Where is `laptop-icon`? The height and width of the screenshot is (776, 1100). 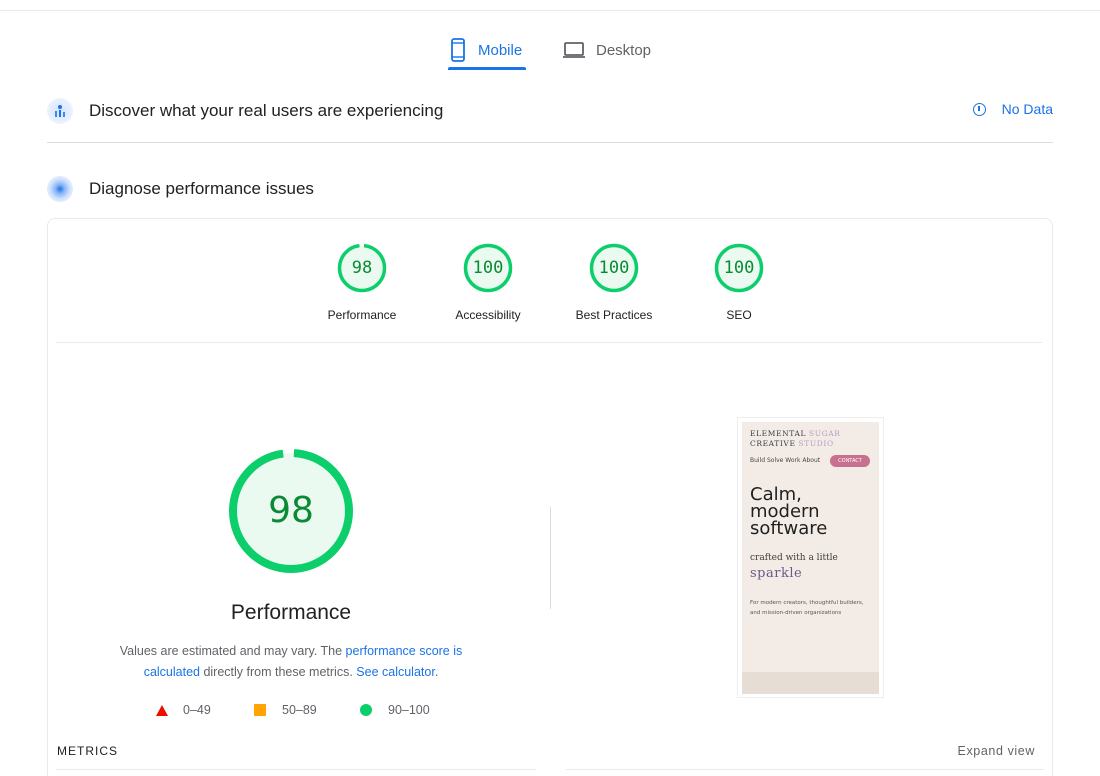
laptop-icon is located at coordinates (574, 50).